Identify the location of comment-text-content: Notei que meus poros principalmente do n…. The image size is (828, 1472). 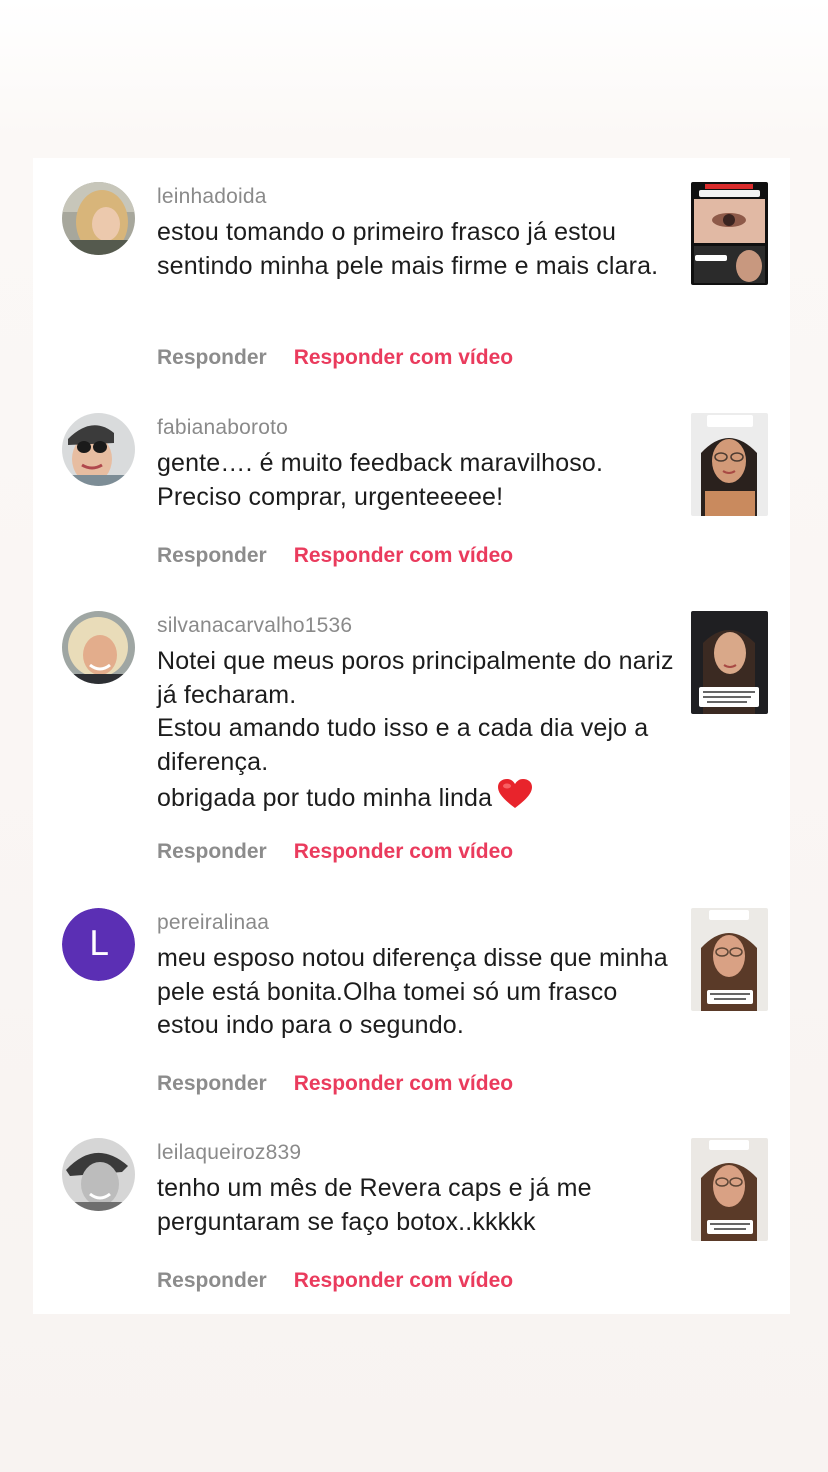
(415, 729).